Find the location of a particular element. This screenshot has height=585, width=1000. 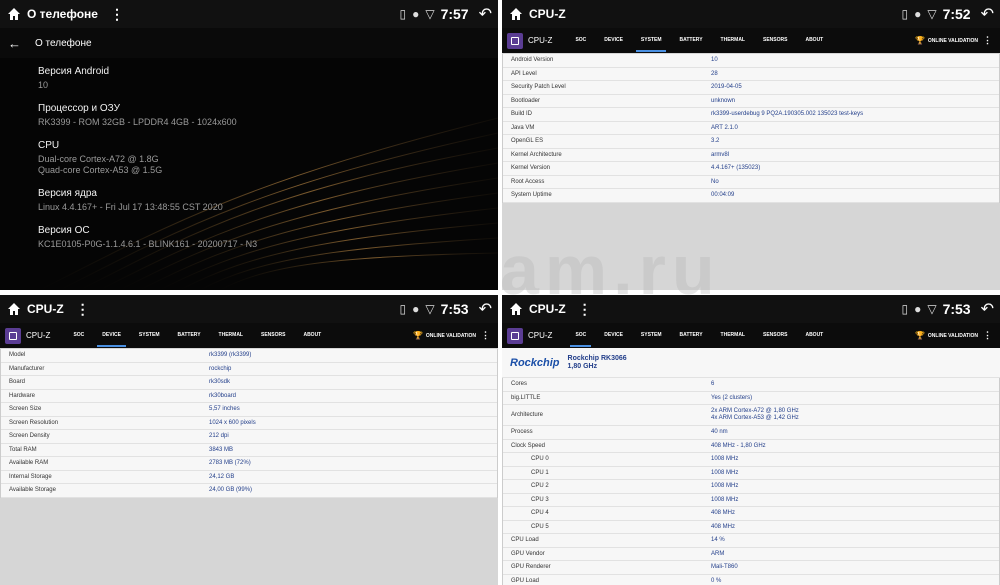

row-value: Yes (2 clusters) is located at coordinates (732, 397).